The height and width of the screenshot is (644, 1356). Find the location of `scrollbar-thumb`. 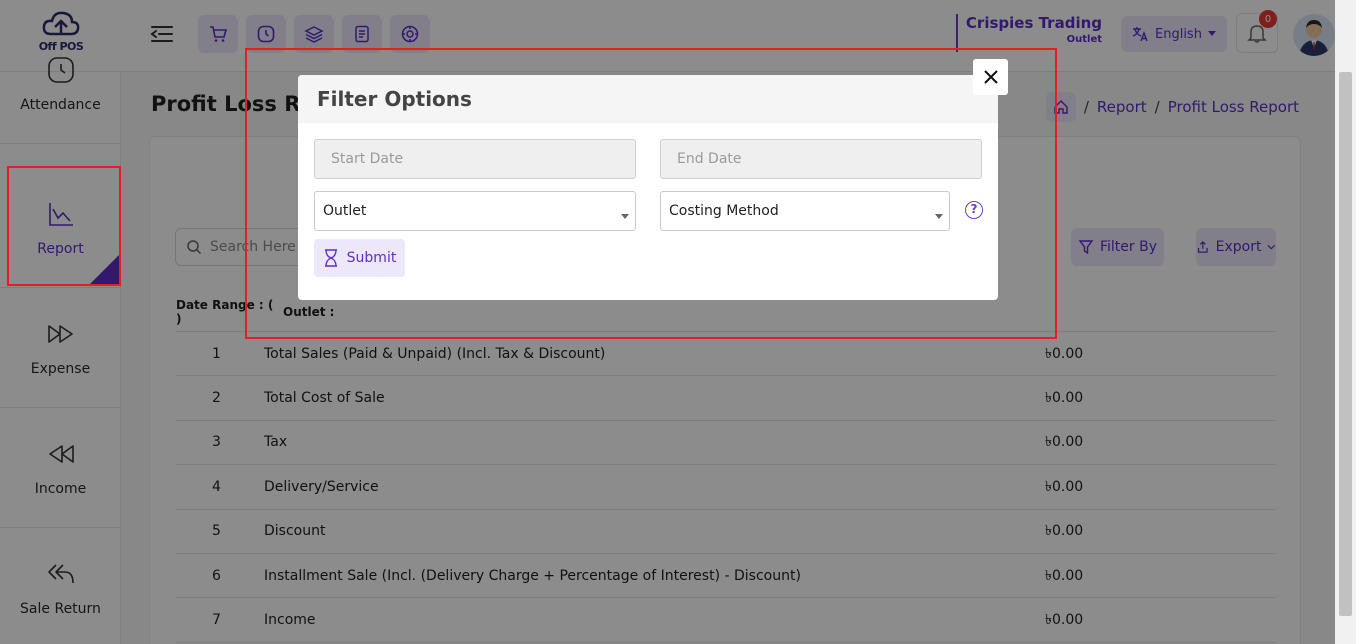

scrollbar-thumb is located at coordinates (1345, 344).